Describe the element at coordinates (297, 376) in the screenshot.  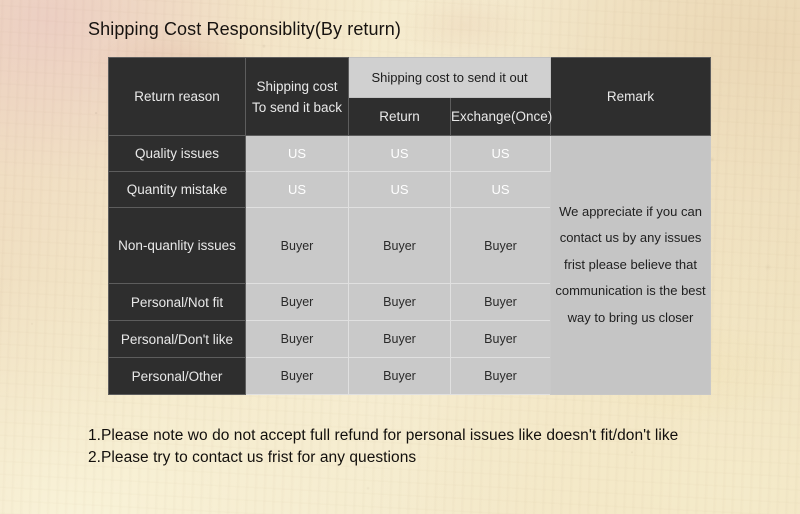
I see `cell-other-send-back: Buyer` at that location.